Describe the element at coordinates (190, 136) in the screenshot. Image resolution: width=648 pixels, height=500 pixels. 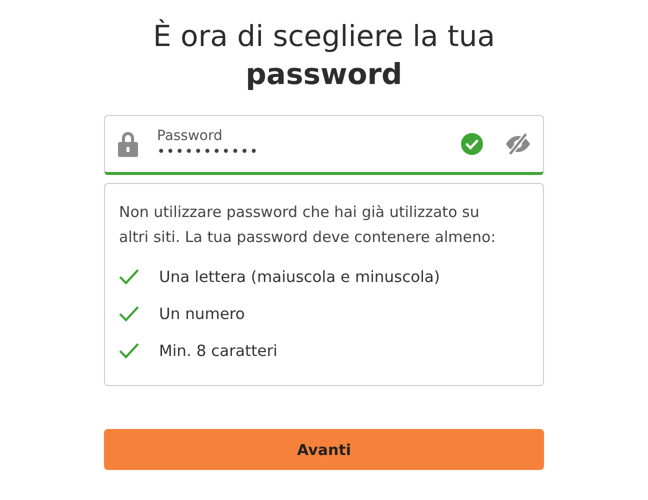
I see `field-label: Password` at that location.